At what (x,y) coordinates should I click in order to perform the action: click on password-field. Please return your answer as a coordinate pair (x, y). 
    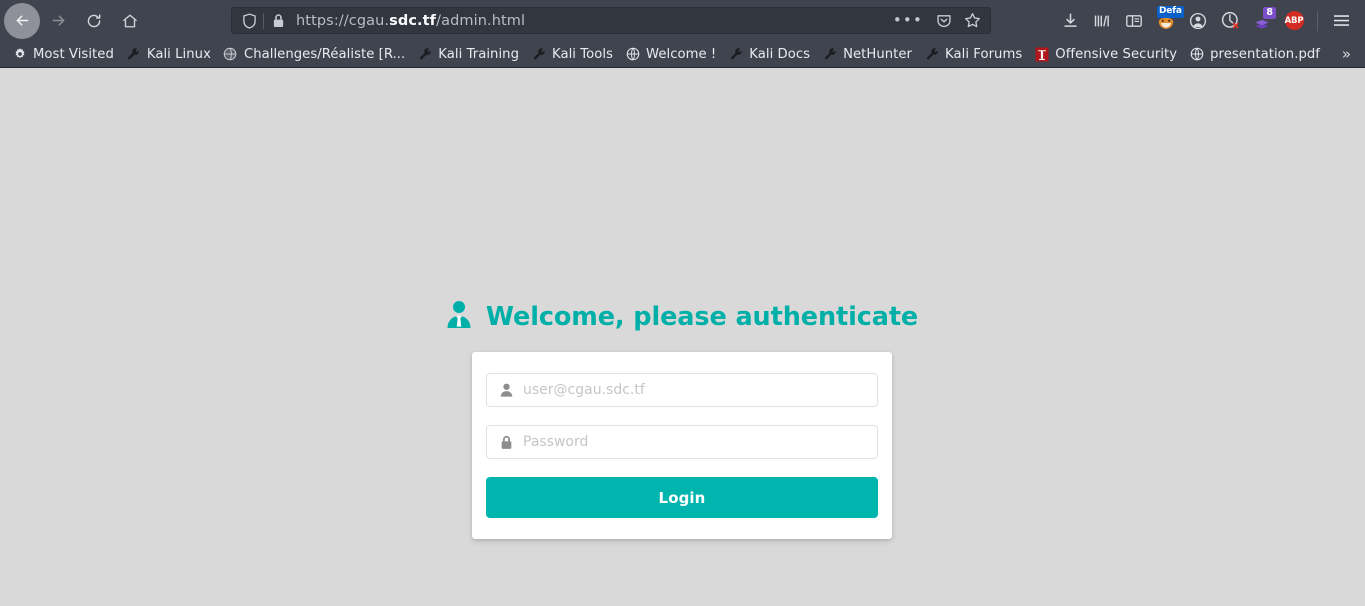
    Looking at the image, I should click on (682, 442).